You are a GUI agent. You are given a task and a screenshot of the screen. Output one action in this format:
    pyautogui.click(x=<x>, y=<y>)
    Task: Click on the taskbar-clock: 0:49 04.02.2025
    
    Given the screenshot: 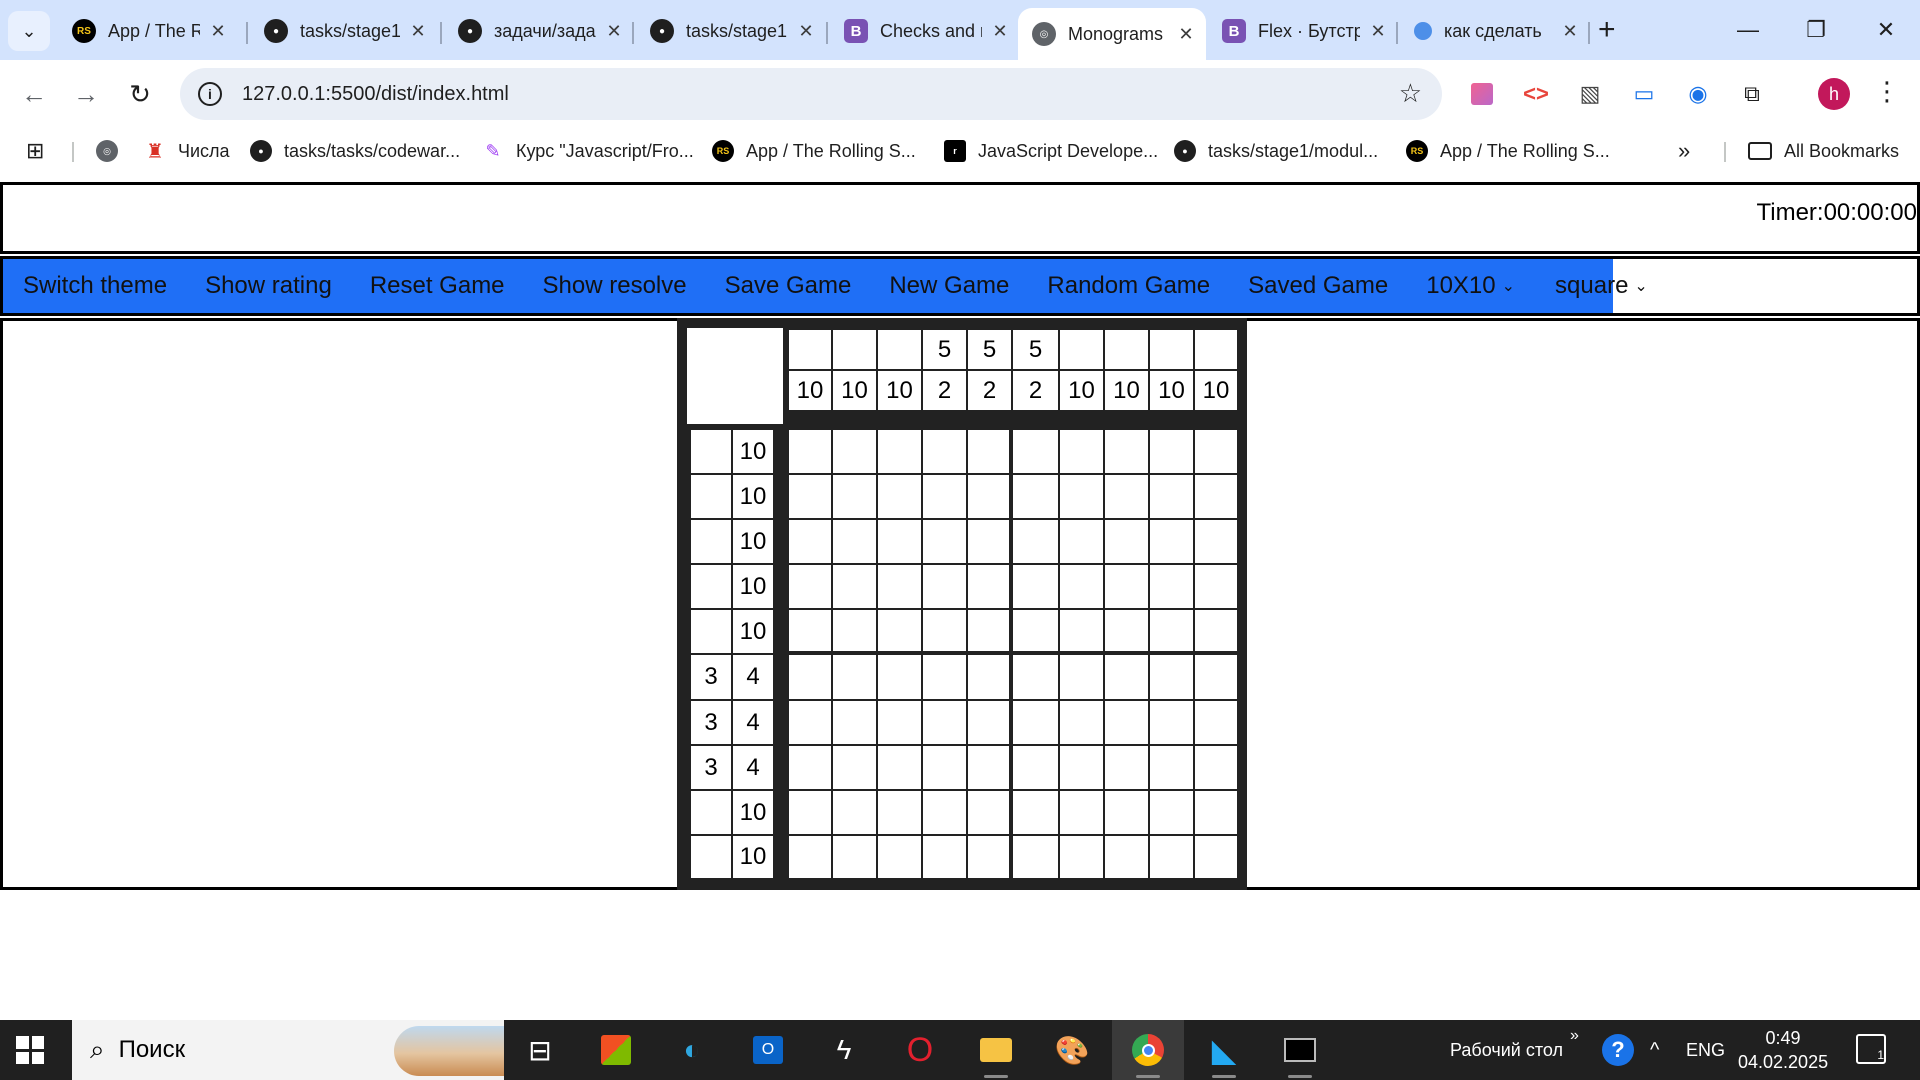 What is the action you would take?
    pyautogui.click(x=1783, y=1050)
    